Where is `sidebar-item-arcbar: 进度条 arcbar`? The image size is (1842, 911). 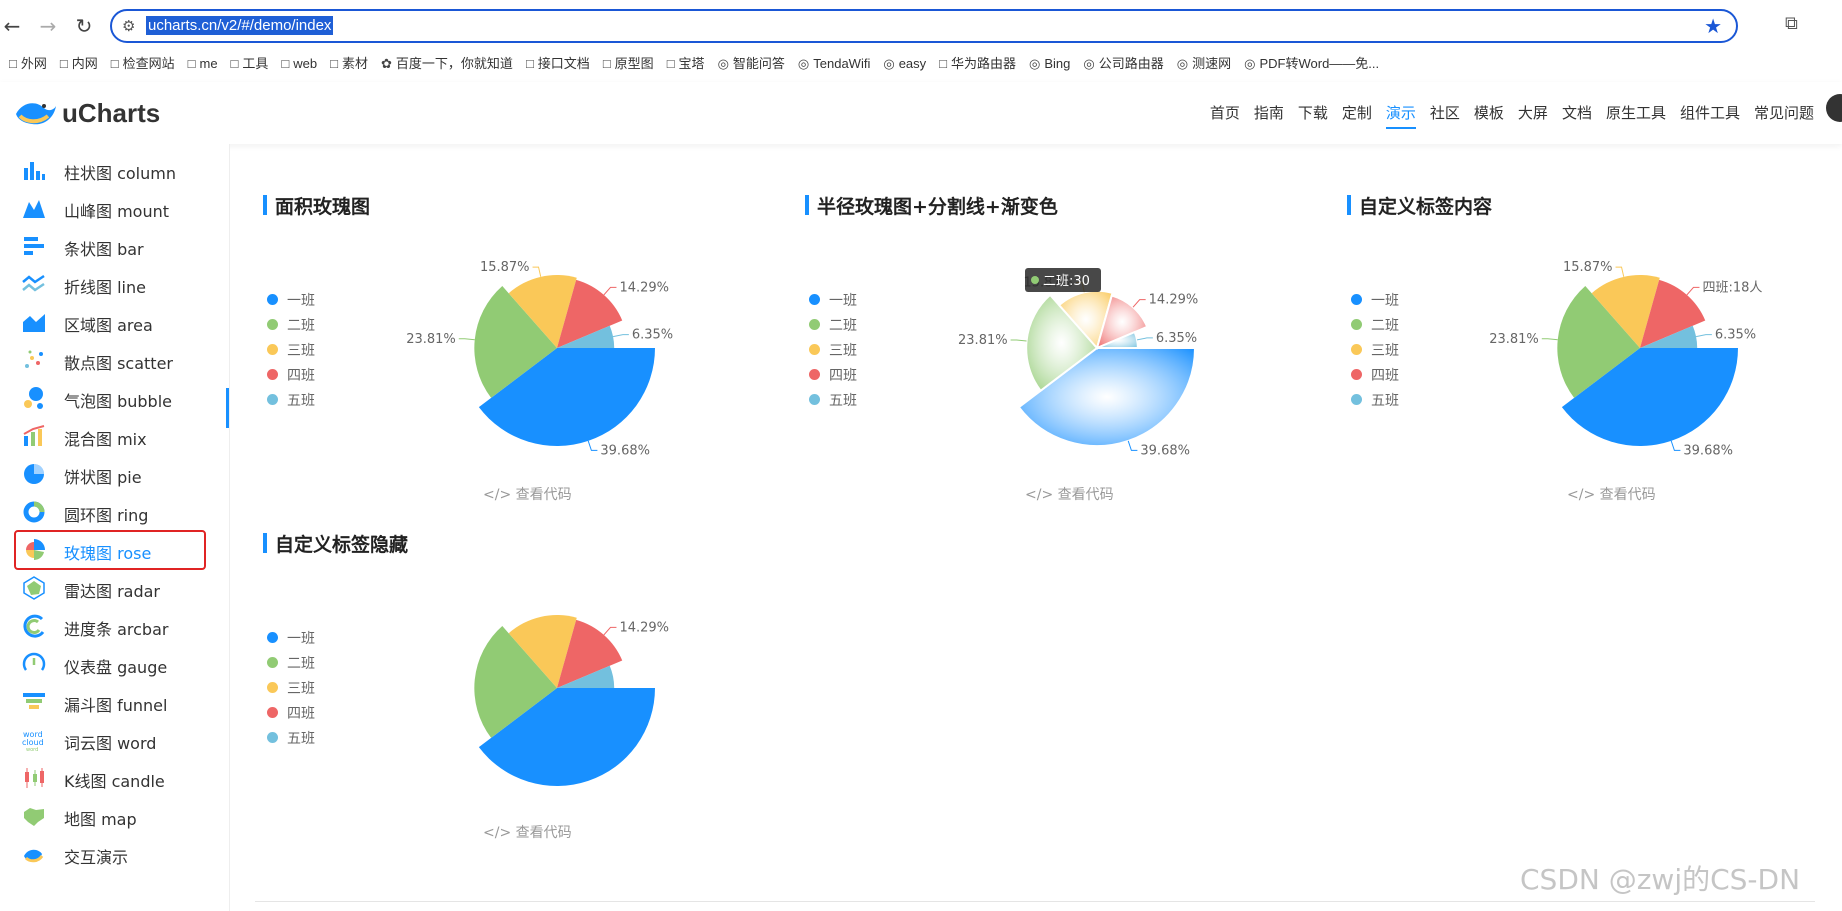
sidebar-item-arcbar: 进度条 arcbar is located at coordinates (110, 626).